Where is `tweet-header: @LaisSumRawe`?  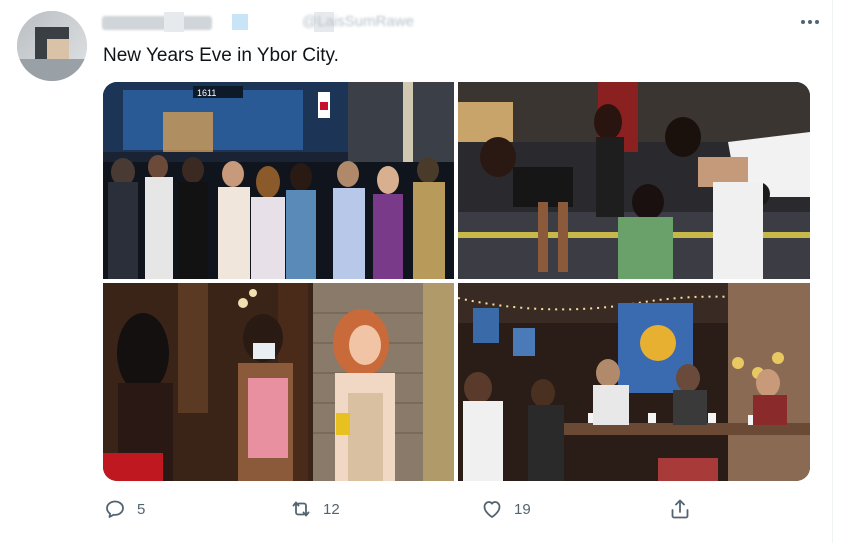 tweet-header: @LaisSumRawe is located at coordinates (427, 24).